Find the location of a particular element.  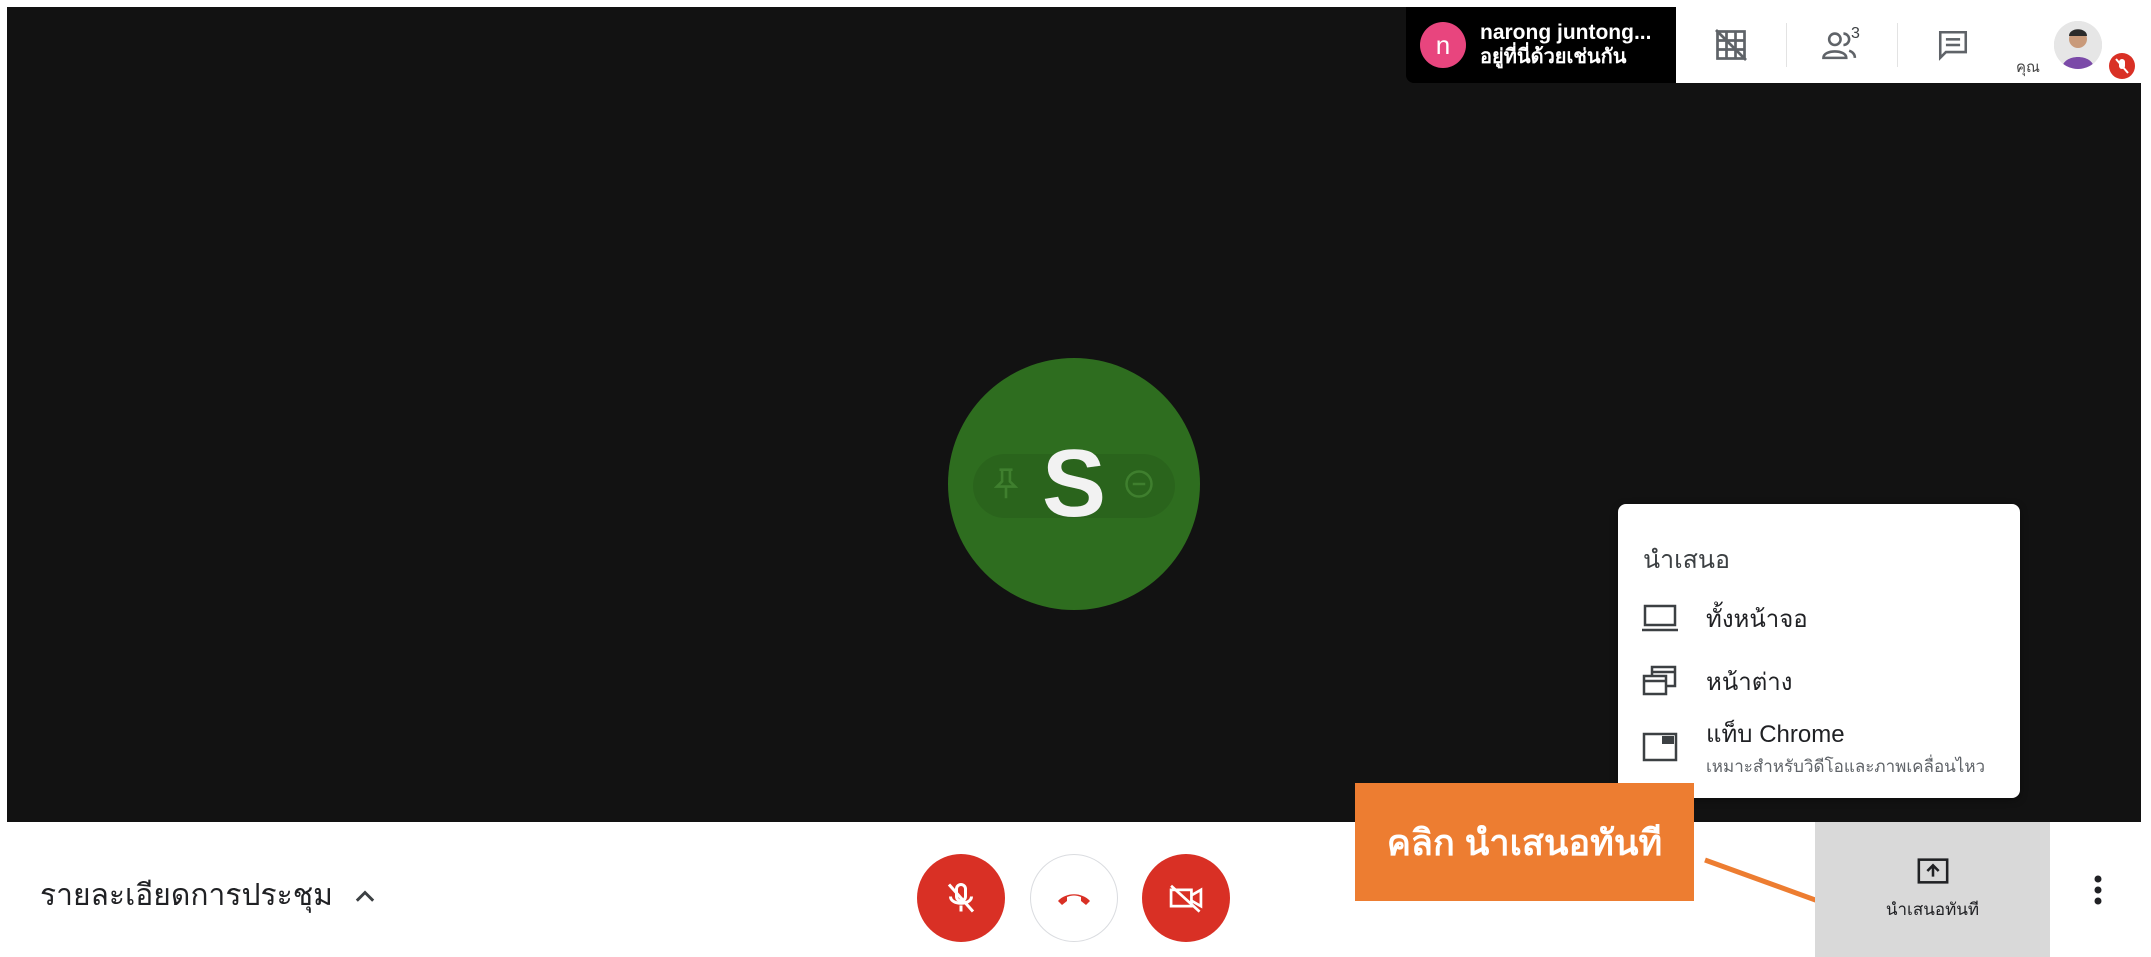

camera-off-icon is located at coordinates (1186, 898).